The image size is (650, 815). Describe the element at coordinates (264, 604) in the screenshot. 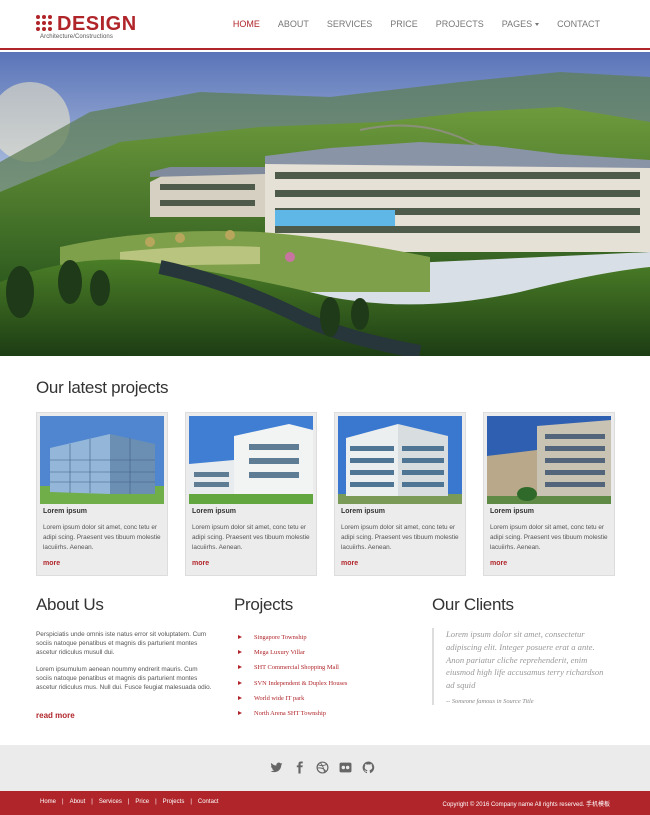

I see `projects-list-title: Projects` at that location.